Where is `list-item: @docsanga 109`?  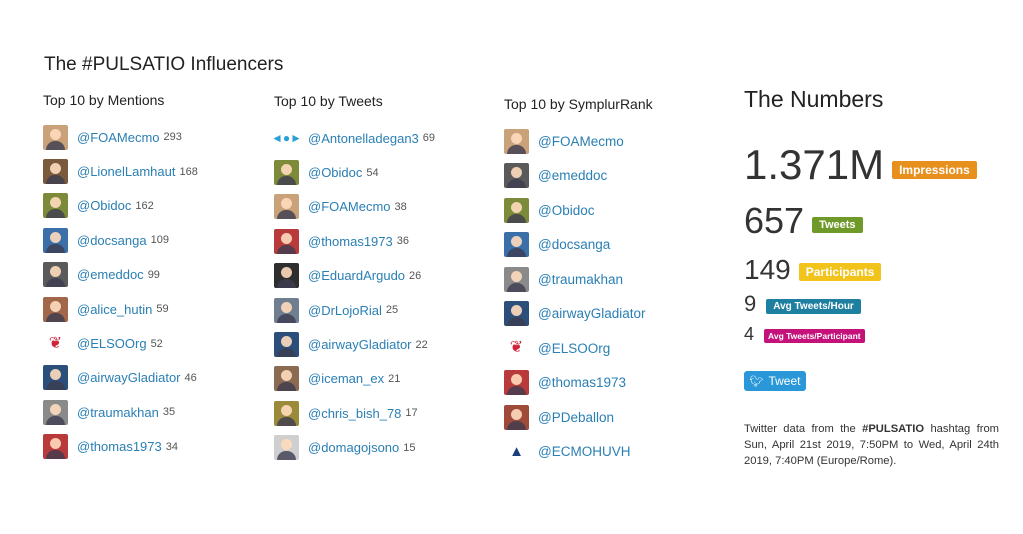
list-item: @docsanga 109 is located at coordinates (120, 240).